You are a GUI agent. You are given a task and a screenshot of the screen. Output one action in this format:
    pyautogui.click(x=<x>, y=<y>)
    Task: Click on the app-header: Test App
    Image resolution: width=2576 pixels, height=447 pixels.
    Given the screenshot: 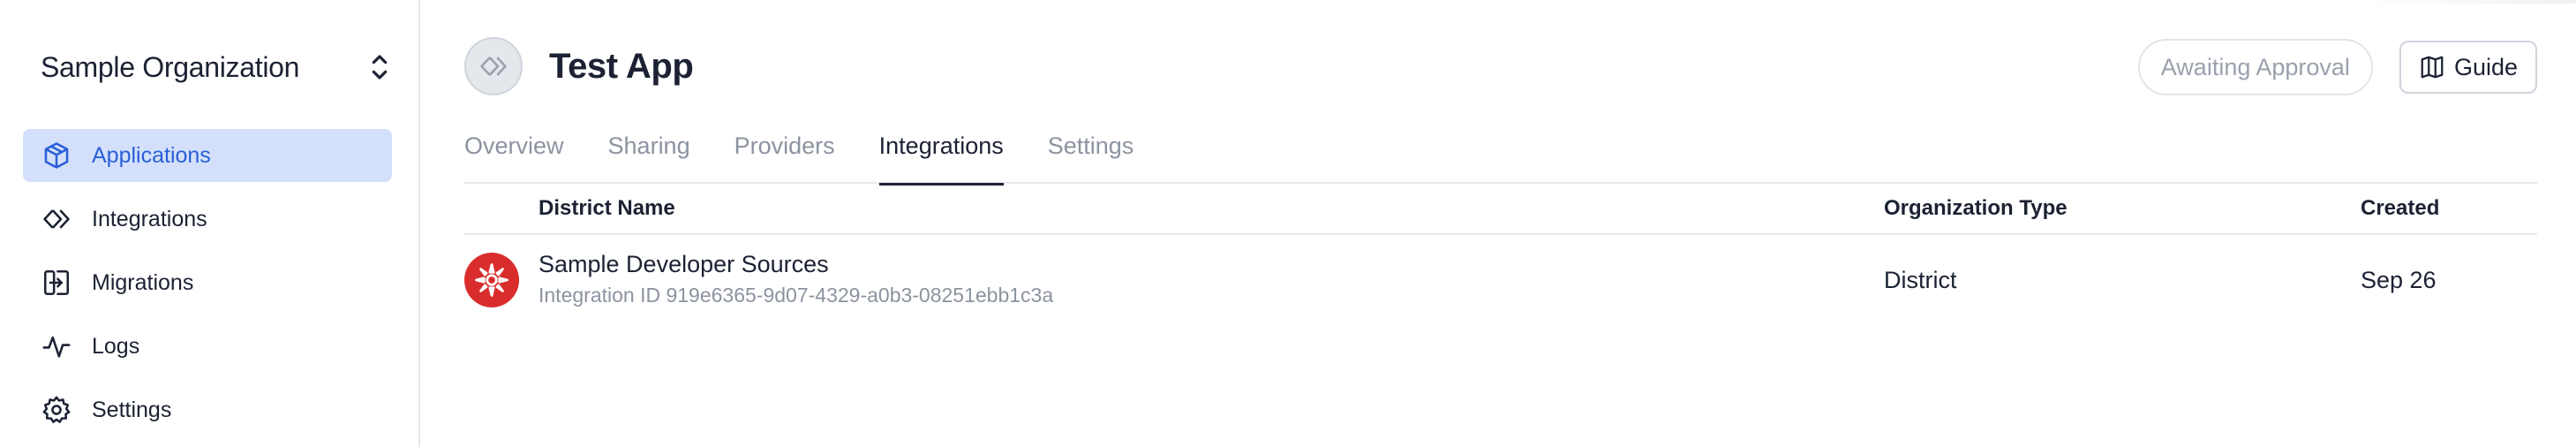 What is the action you would take?
    pyautogui.click(x=579, y=66)
    